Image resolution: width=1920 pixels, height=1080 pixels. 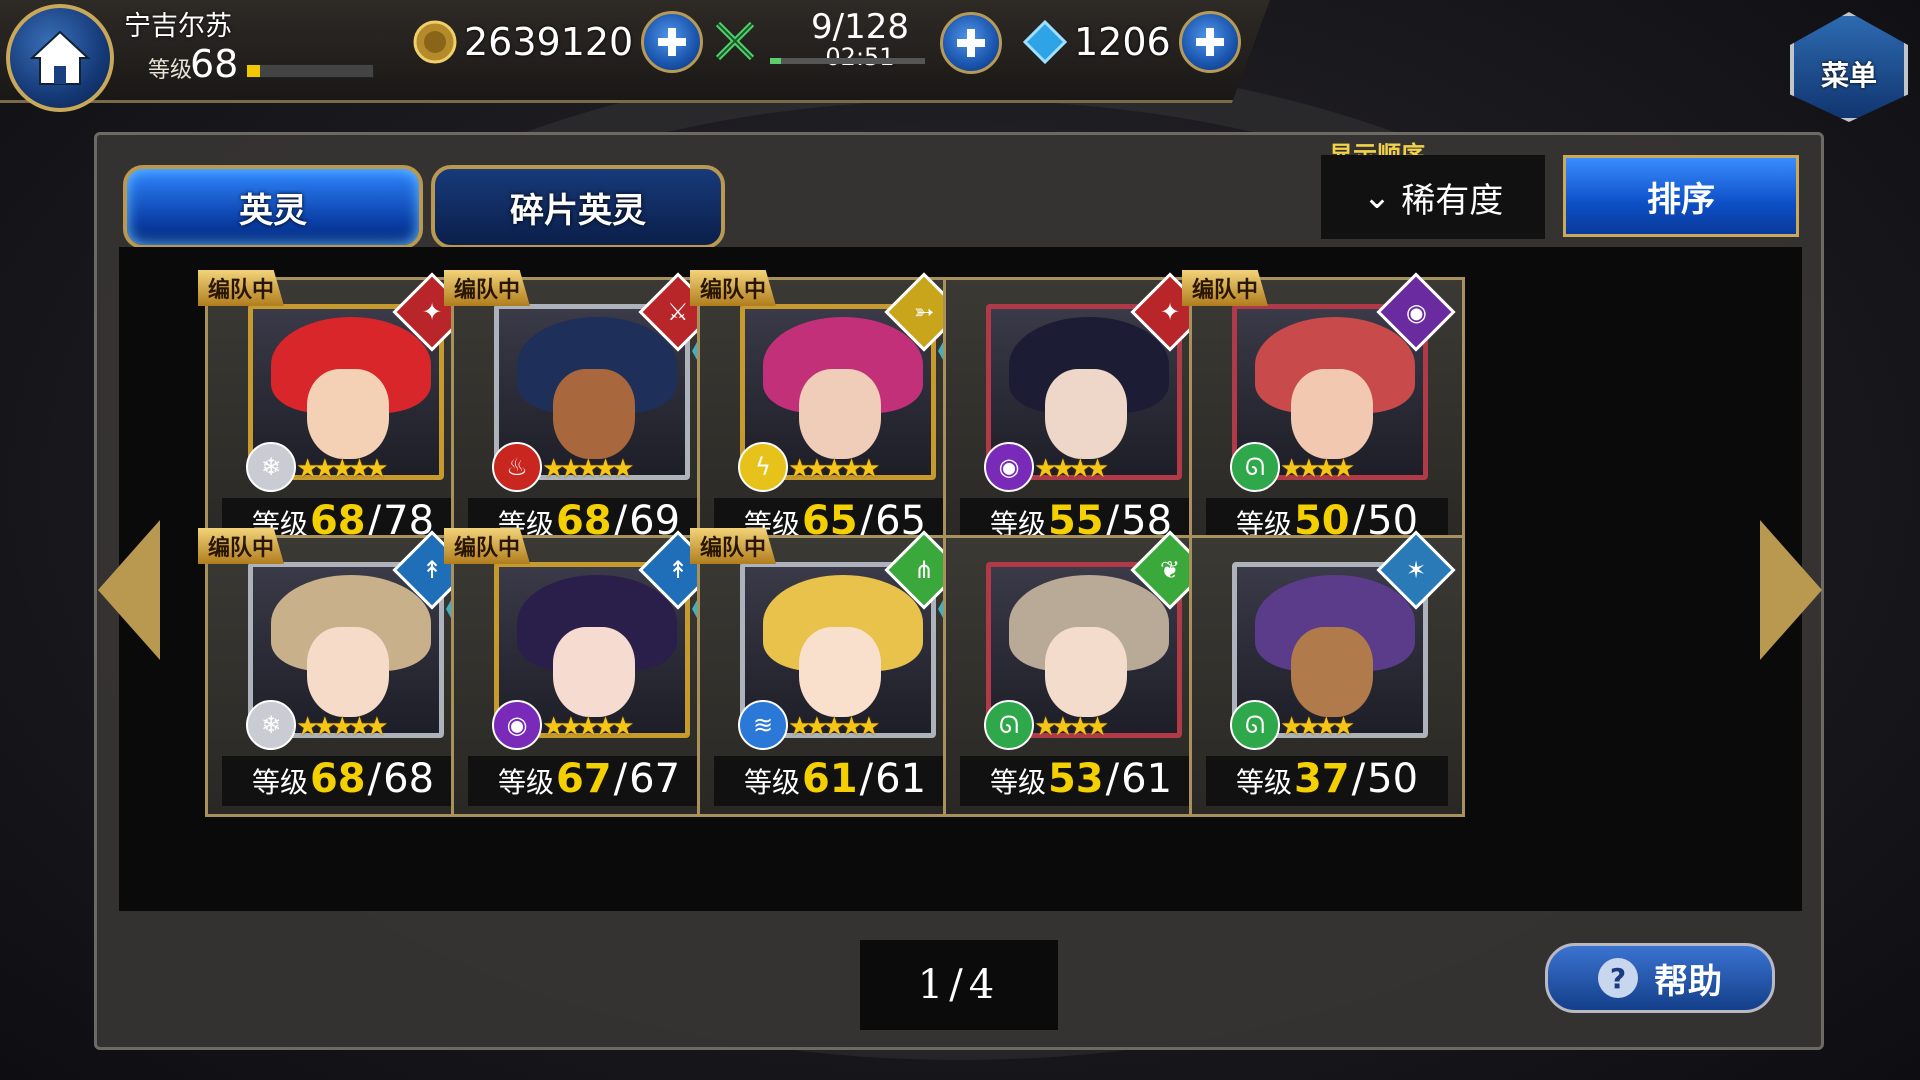 I want to click on hero-card: ★★★★ ◉ ᘏ 编队中 等级 50/50, so click(x=1323, y=414).